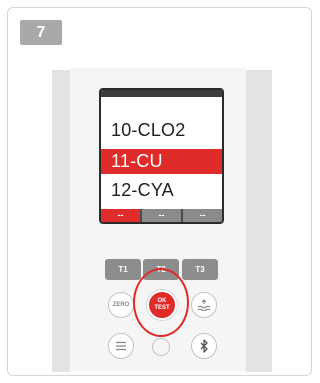 The width and height of the screenshot is (320, 383). Describe the element at coordinates (161, 161) in the screenshot. I see `display-list-item-selected: 11-CU` at that location.